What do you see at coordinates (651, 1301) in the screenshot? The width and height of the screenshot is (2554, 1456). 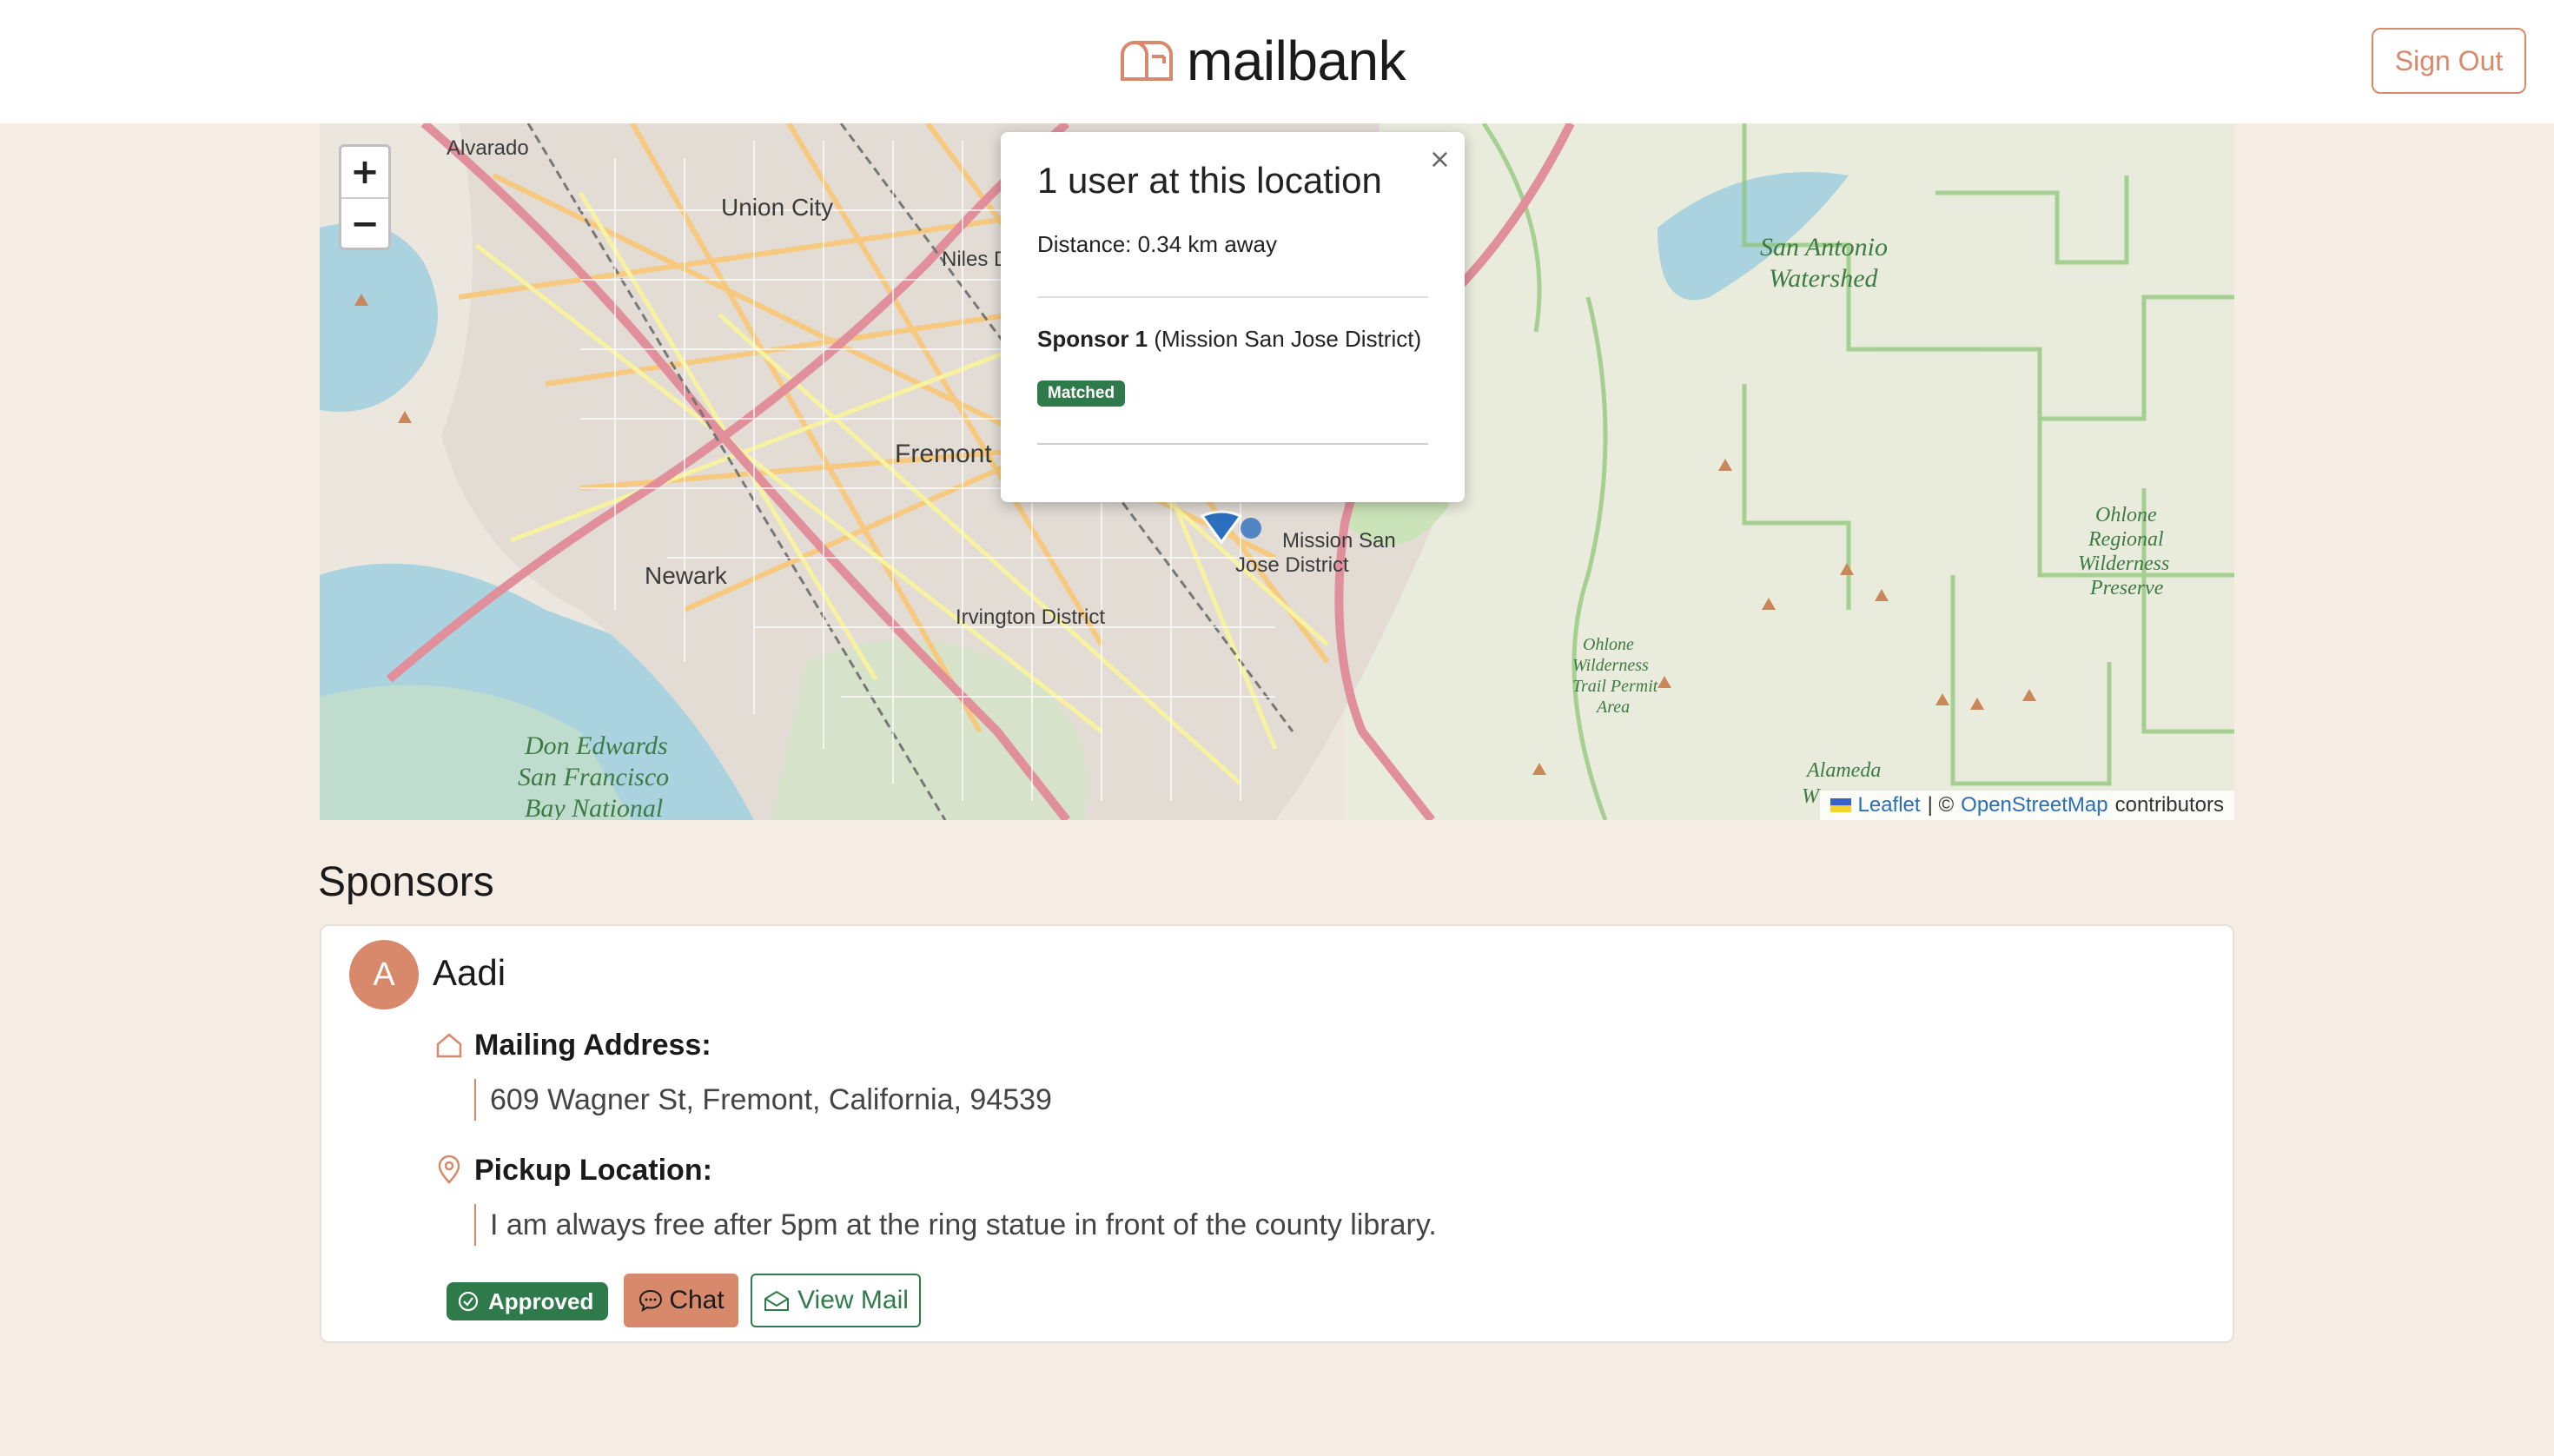 I see `chat-bubble-icon` at bounding box center [651, 1301].